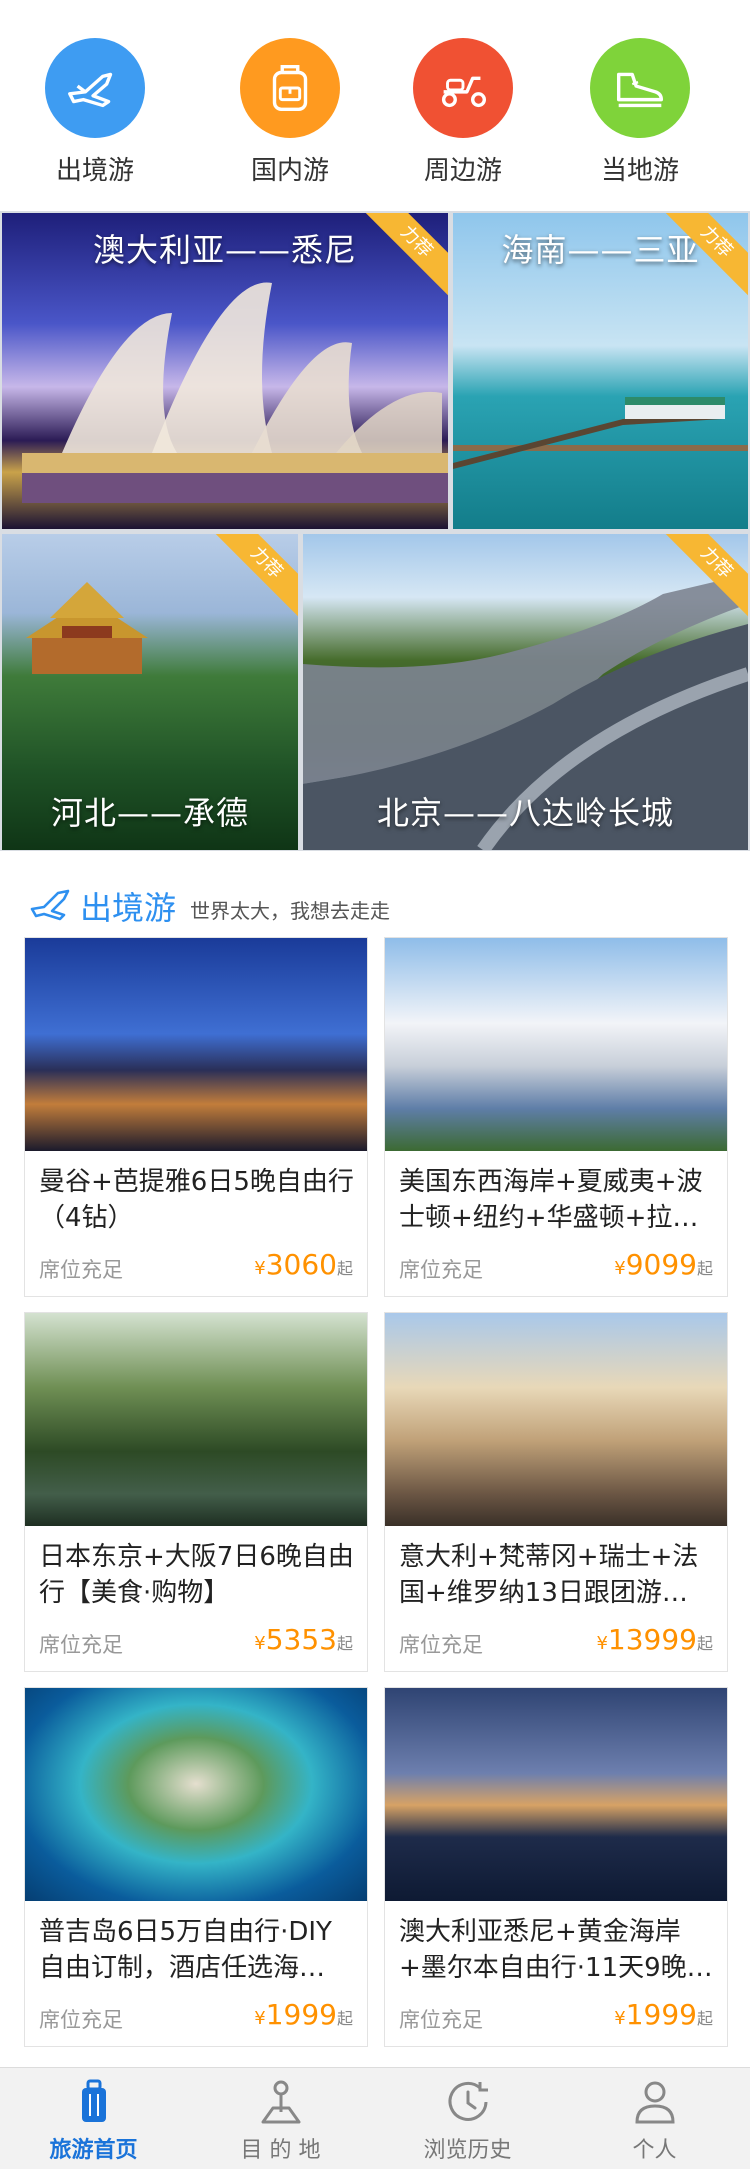 The image size is (750, 2169). Describe the element at coordinates (462, 171) in the screenshot. I see `category-label: 周边游` at that location.